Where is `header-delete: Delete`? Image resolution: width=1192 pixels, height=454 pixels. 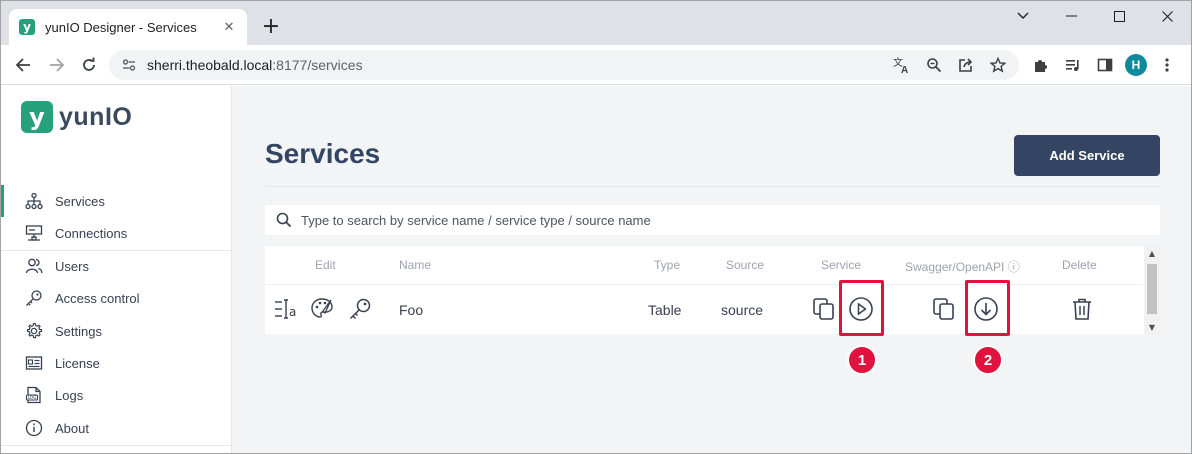 header-delete: Delete is located at coordinates (1079, 265).